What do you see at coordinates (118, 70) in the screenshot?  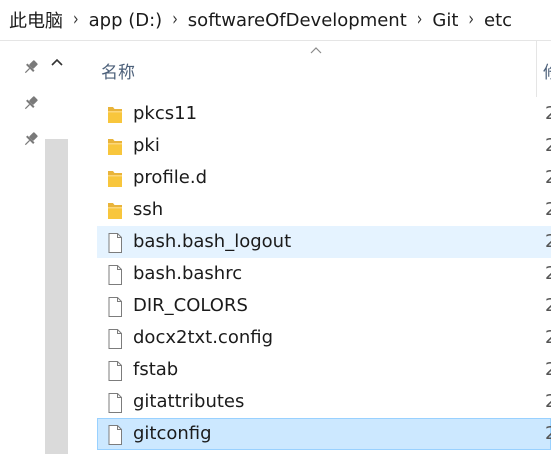 I see `column-header-name: 名称` at bounding box center [118, 70].